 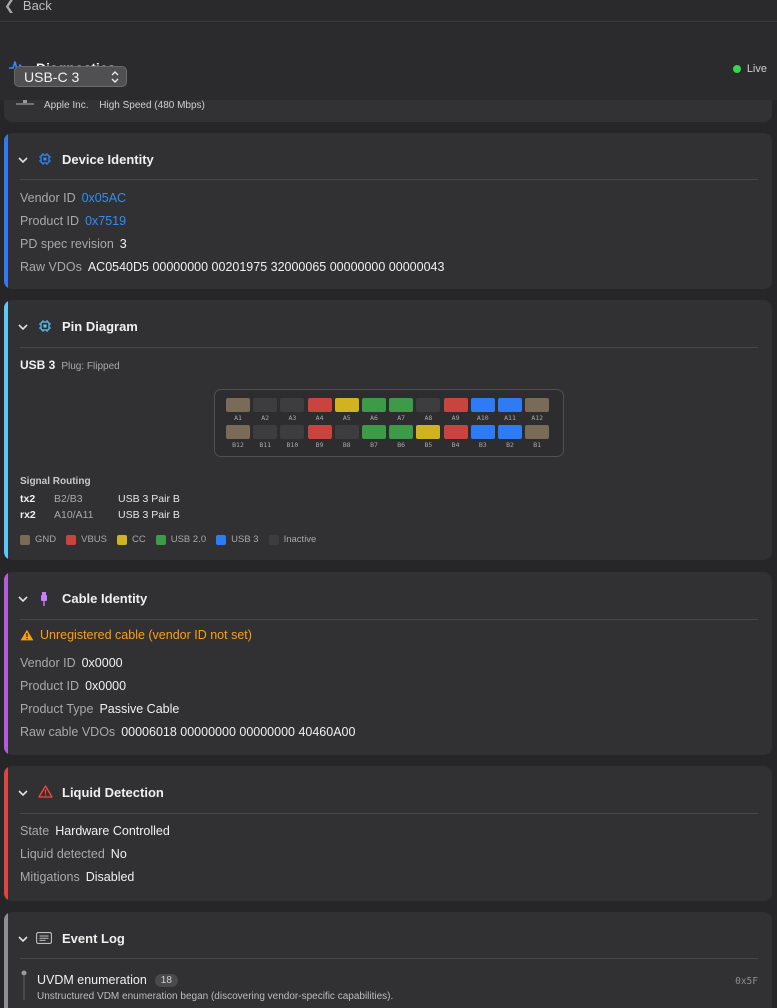 I want to click on pin-a11, so click(x=510, y=405).